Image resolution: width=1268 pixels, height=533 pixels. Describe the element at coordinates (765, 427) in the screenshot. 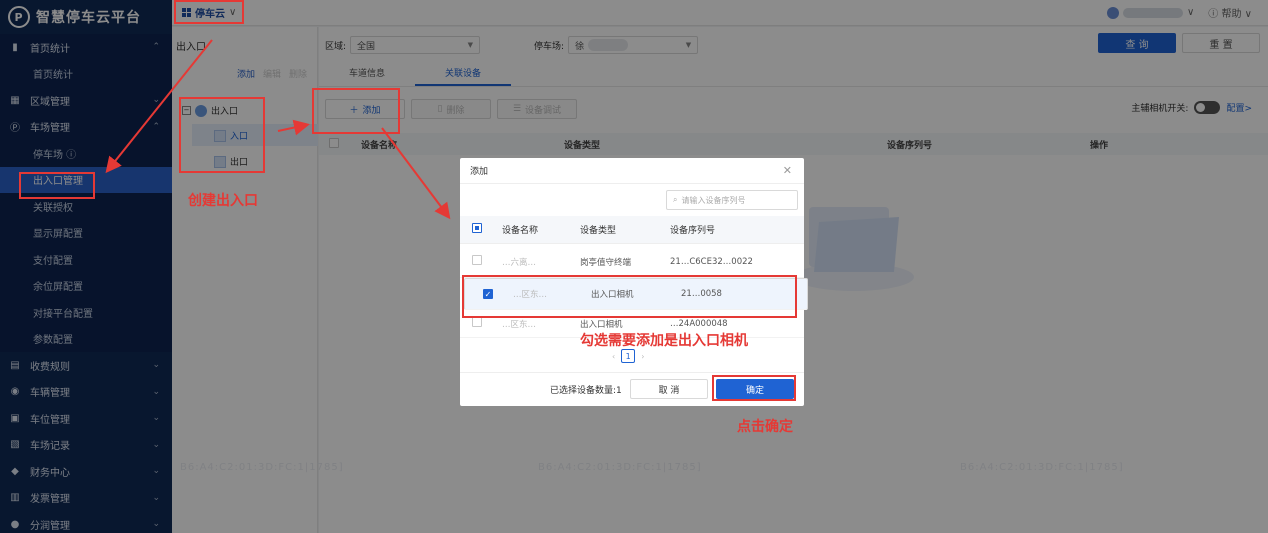

I see `annotation-click-ok: 点击确定` at that location.